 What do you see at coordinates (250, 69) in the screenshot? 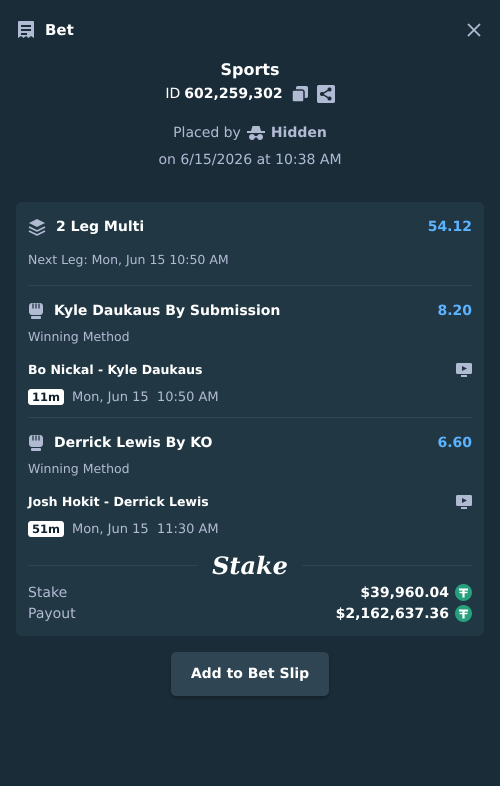
I see `bet-category: Sports` at bounding box center [250, 69].